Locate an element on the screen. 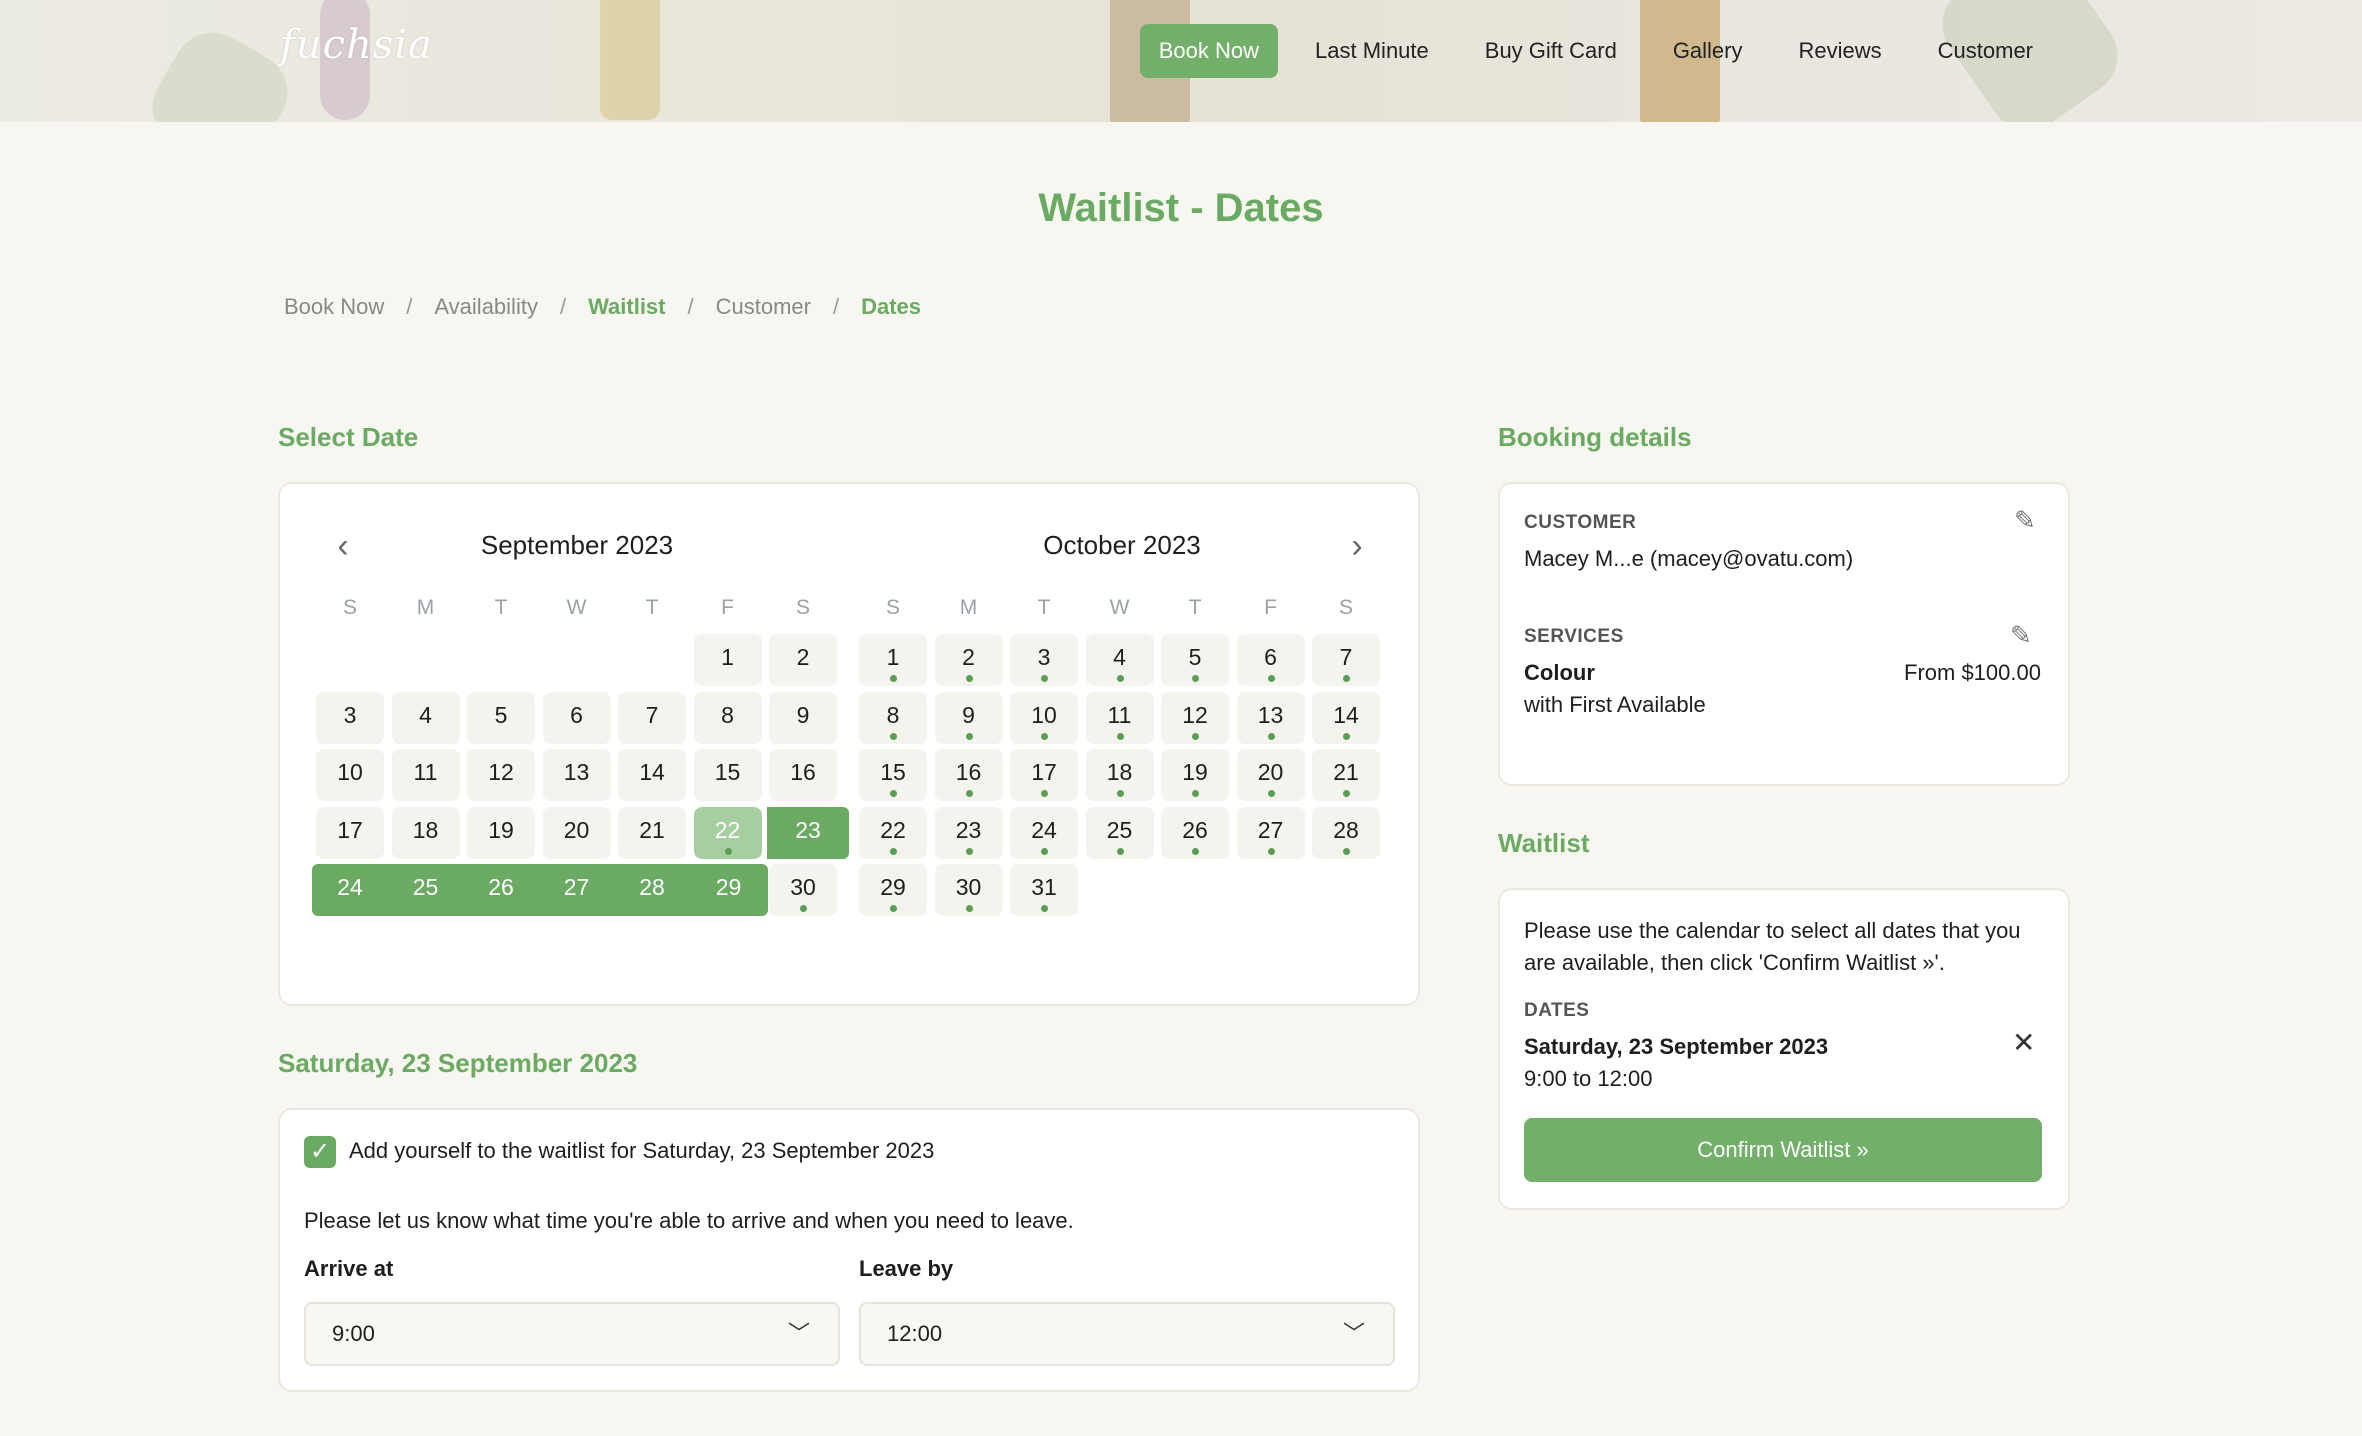 This screenshot has height=1436, width=2362. calendar-day-oct-24: 24 is located at coordinates (1044, 832).